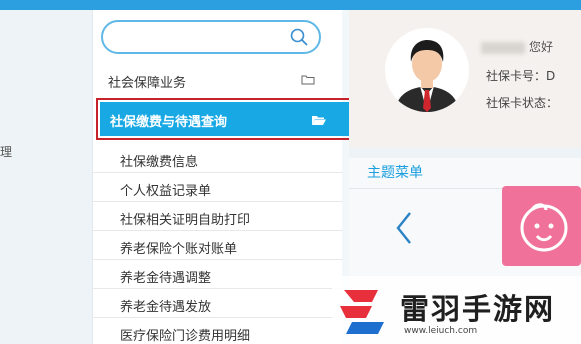 The image size is (581, 344). What do you see at coordinates (319, 120) in the screenshot?
I see `folder-open-icon` at bounding box center [319, 120].